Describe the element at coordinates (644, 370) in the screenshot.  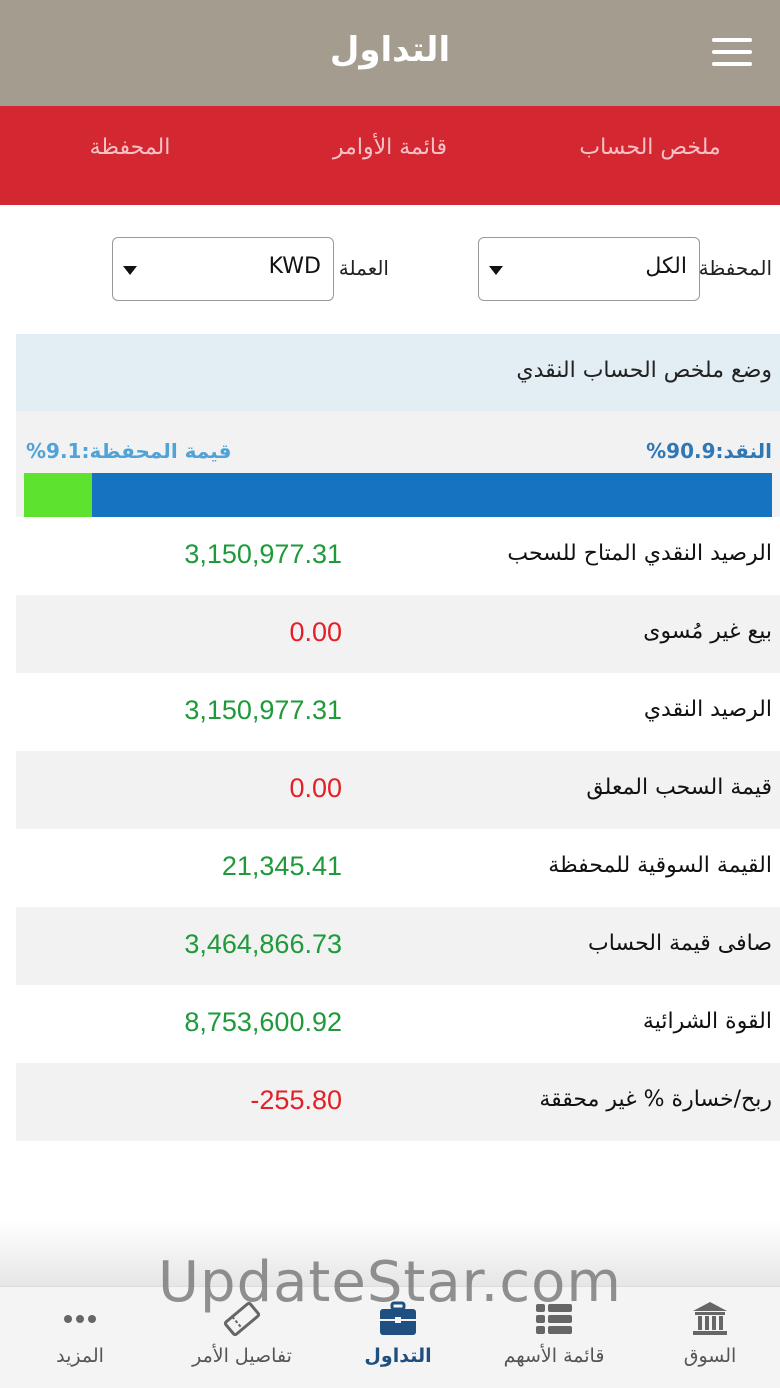
I see `section-title: وضع ملخص الحساب النقدي` at that location.